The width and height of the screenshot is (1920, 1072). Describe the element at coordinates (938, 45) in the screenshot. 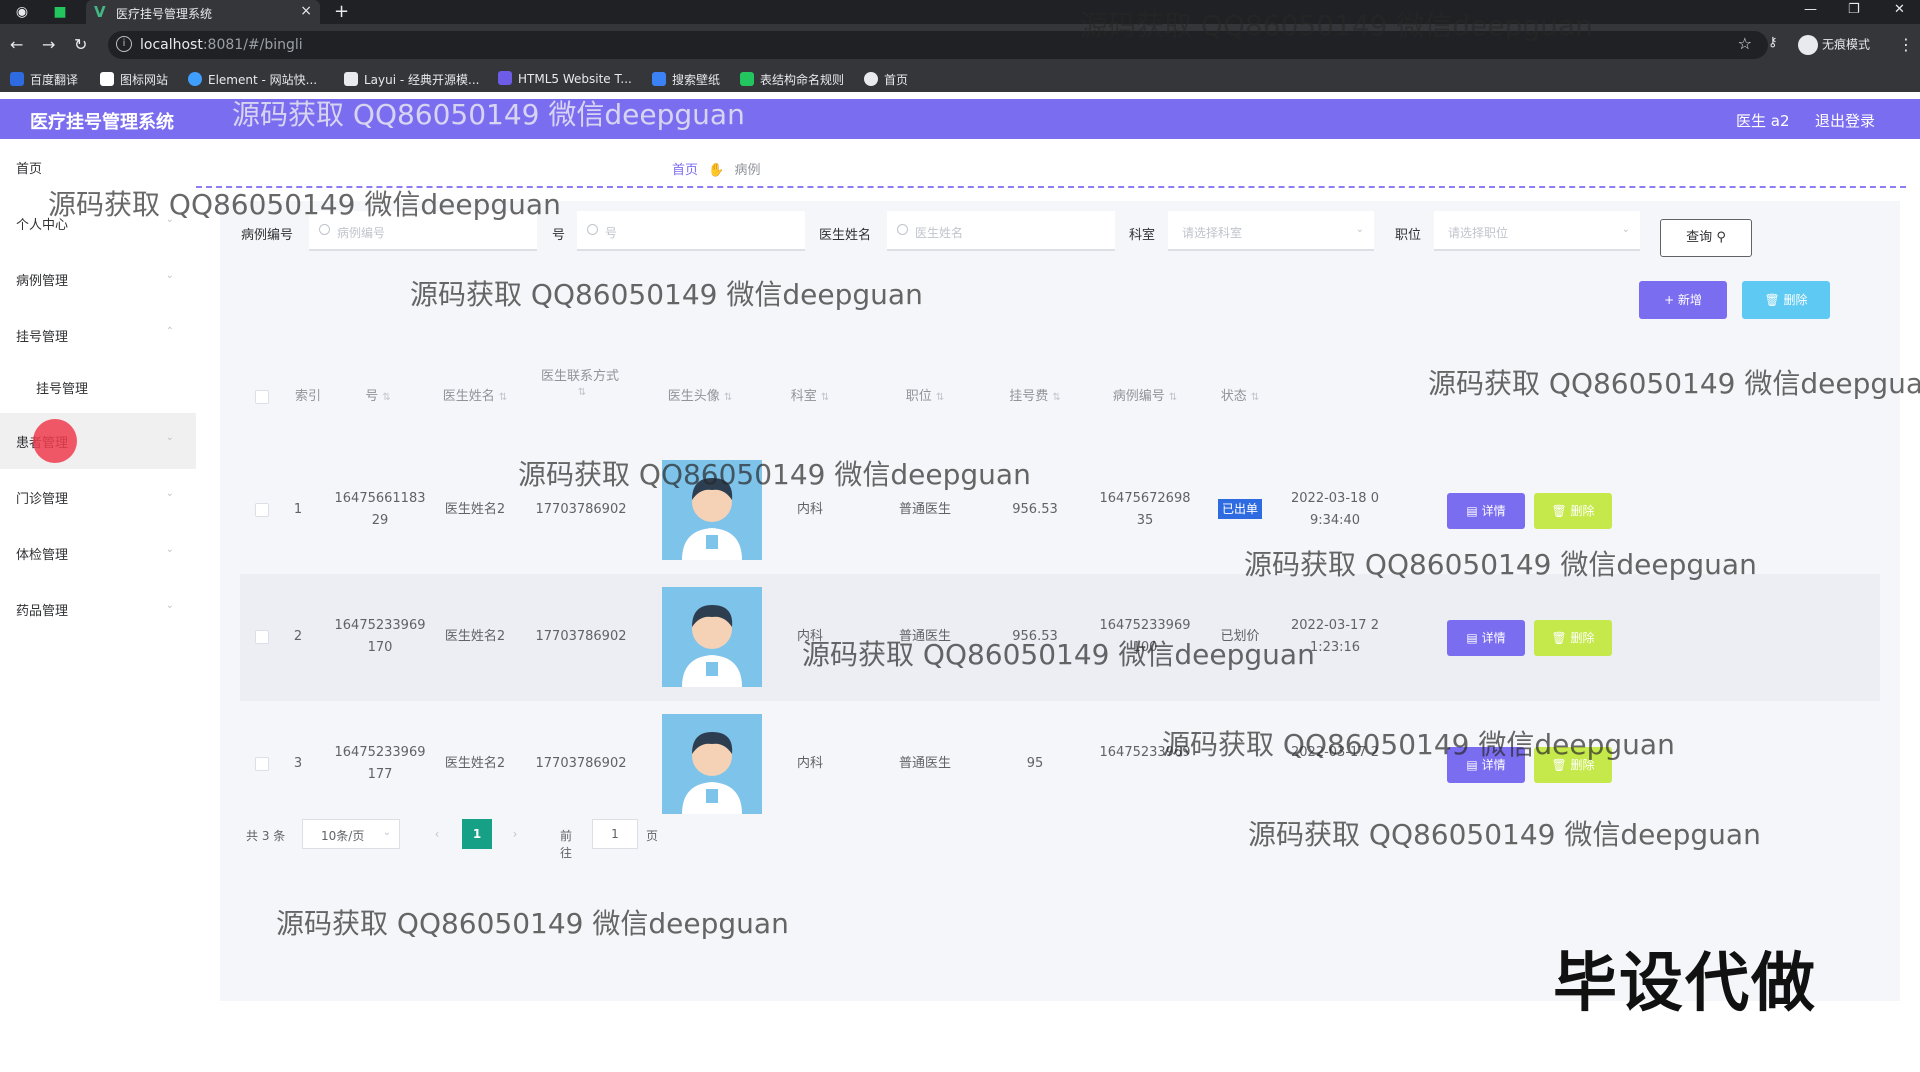

I see `url-input: i localhost:8081/#/bingli ☆` at that location.